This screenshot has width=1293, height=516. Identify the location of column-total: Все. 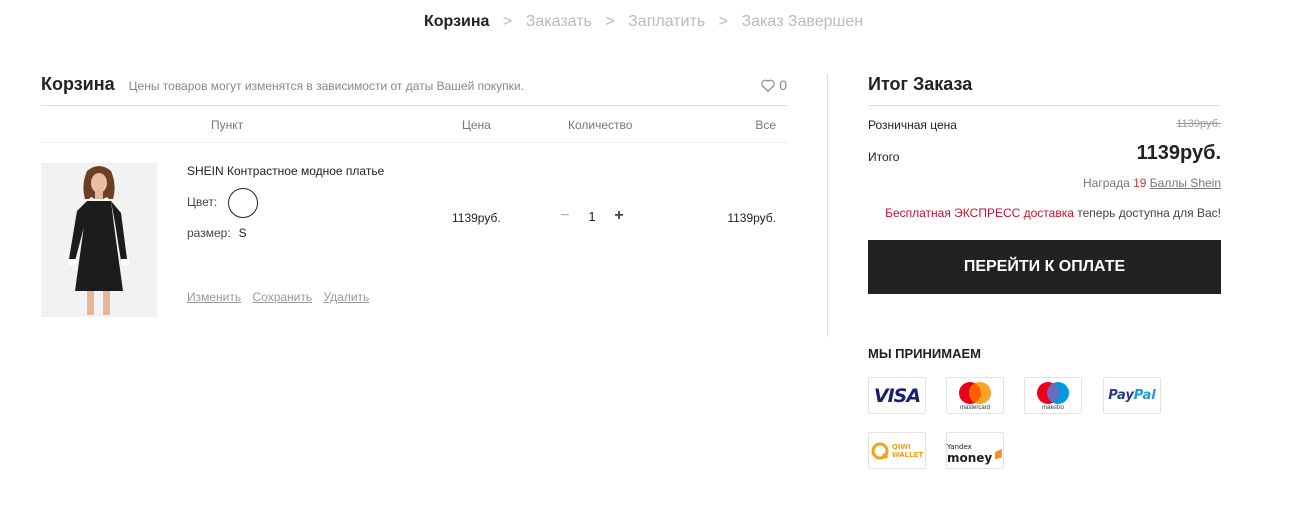
(765, 125).